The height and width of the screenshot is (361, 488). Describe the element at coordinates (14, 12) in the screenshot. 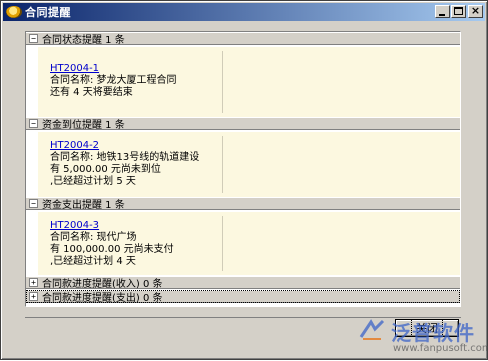

I see `app-icon` at that location.